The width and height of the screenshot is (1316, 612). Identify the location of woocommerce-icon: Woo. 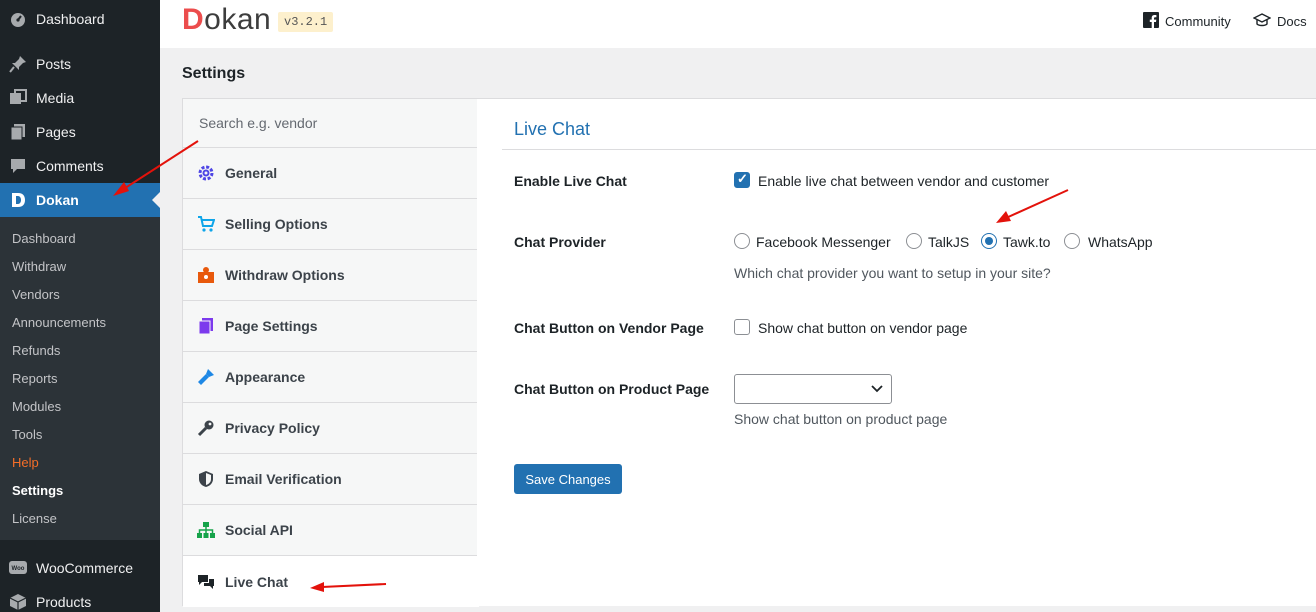
(18, 568).